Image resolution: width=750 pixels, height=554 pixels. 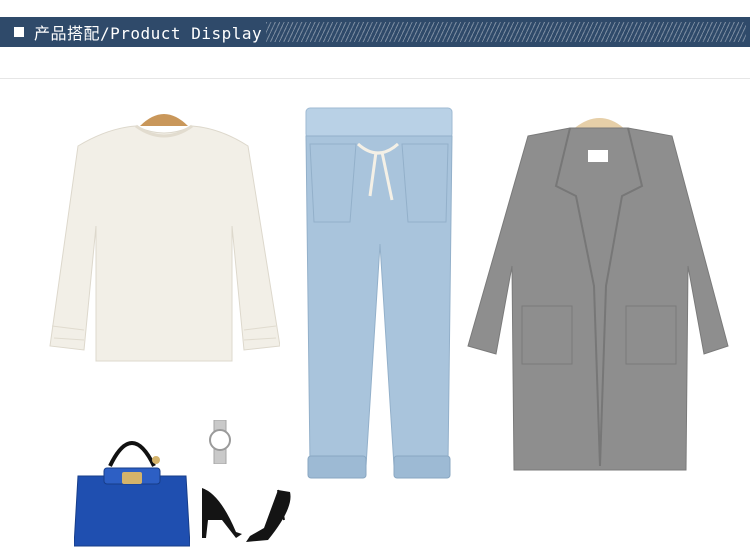 I want to click on watch-image, so click(x=220, y=442).